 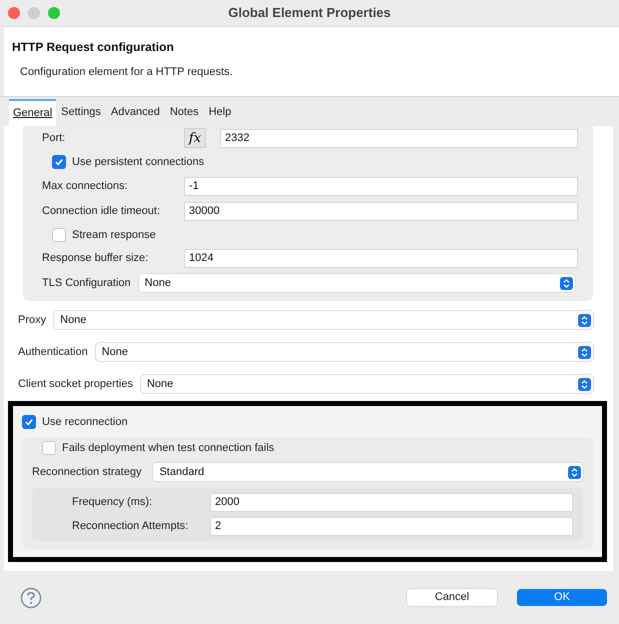 What do you see at coordinates (32, 320) in the screenshot?
I see `field-label: Proxy` at bounding box center [32, 320].